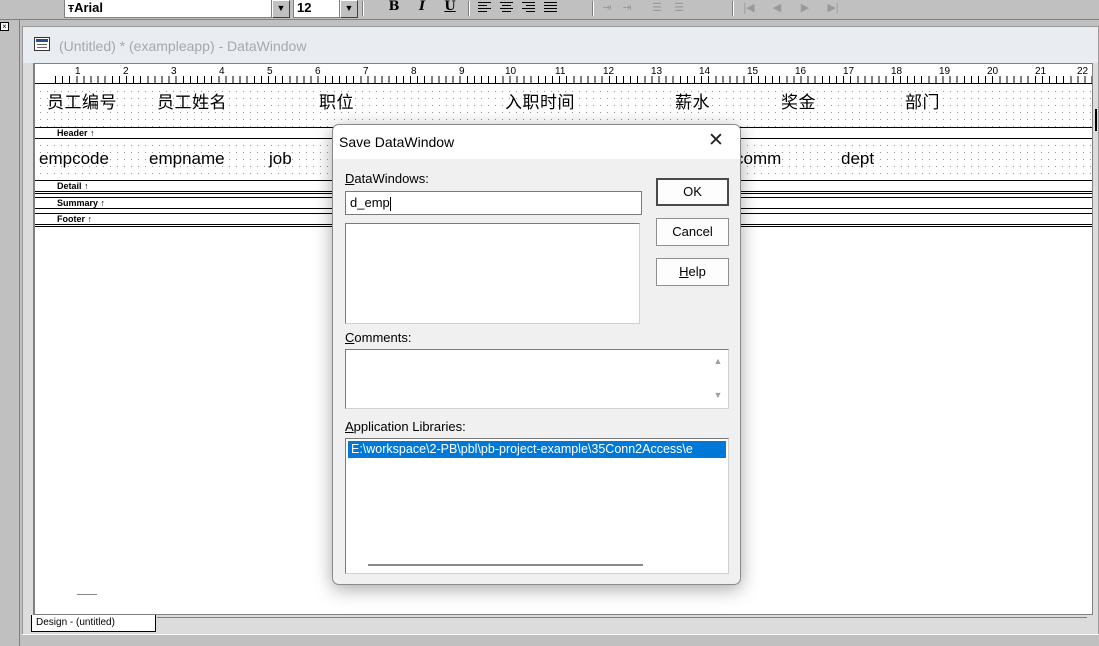 This screenshot has height=646, width=1099. What do you see at coordinates (857, 159) in the screenshot?
I see `column-dept: dept` at bounding box center [857, 159].